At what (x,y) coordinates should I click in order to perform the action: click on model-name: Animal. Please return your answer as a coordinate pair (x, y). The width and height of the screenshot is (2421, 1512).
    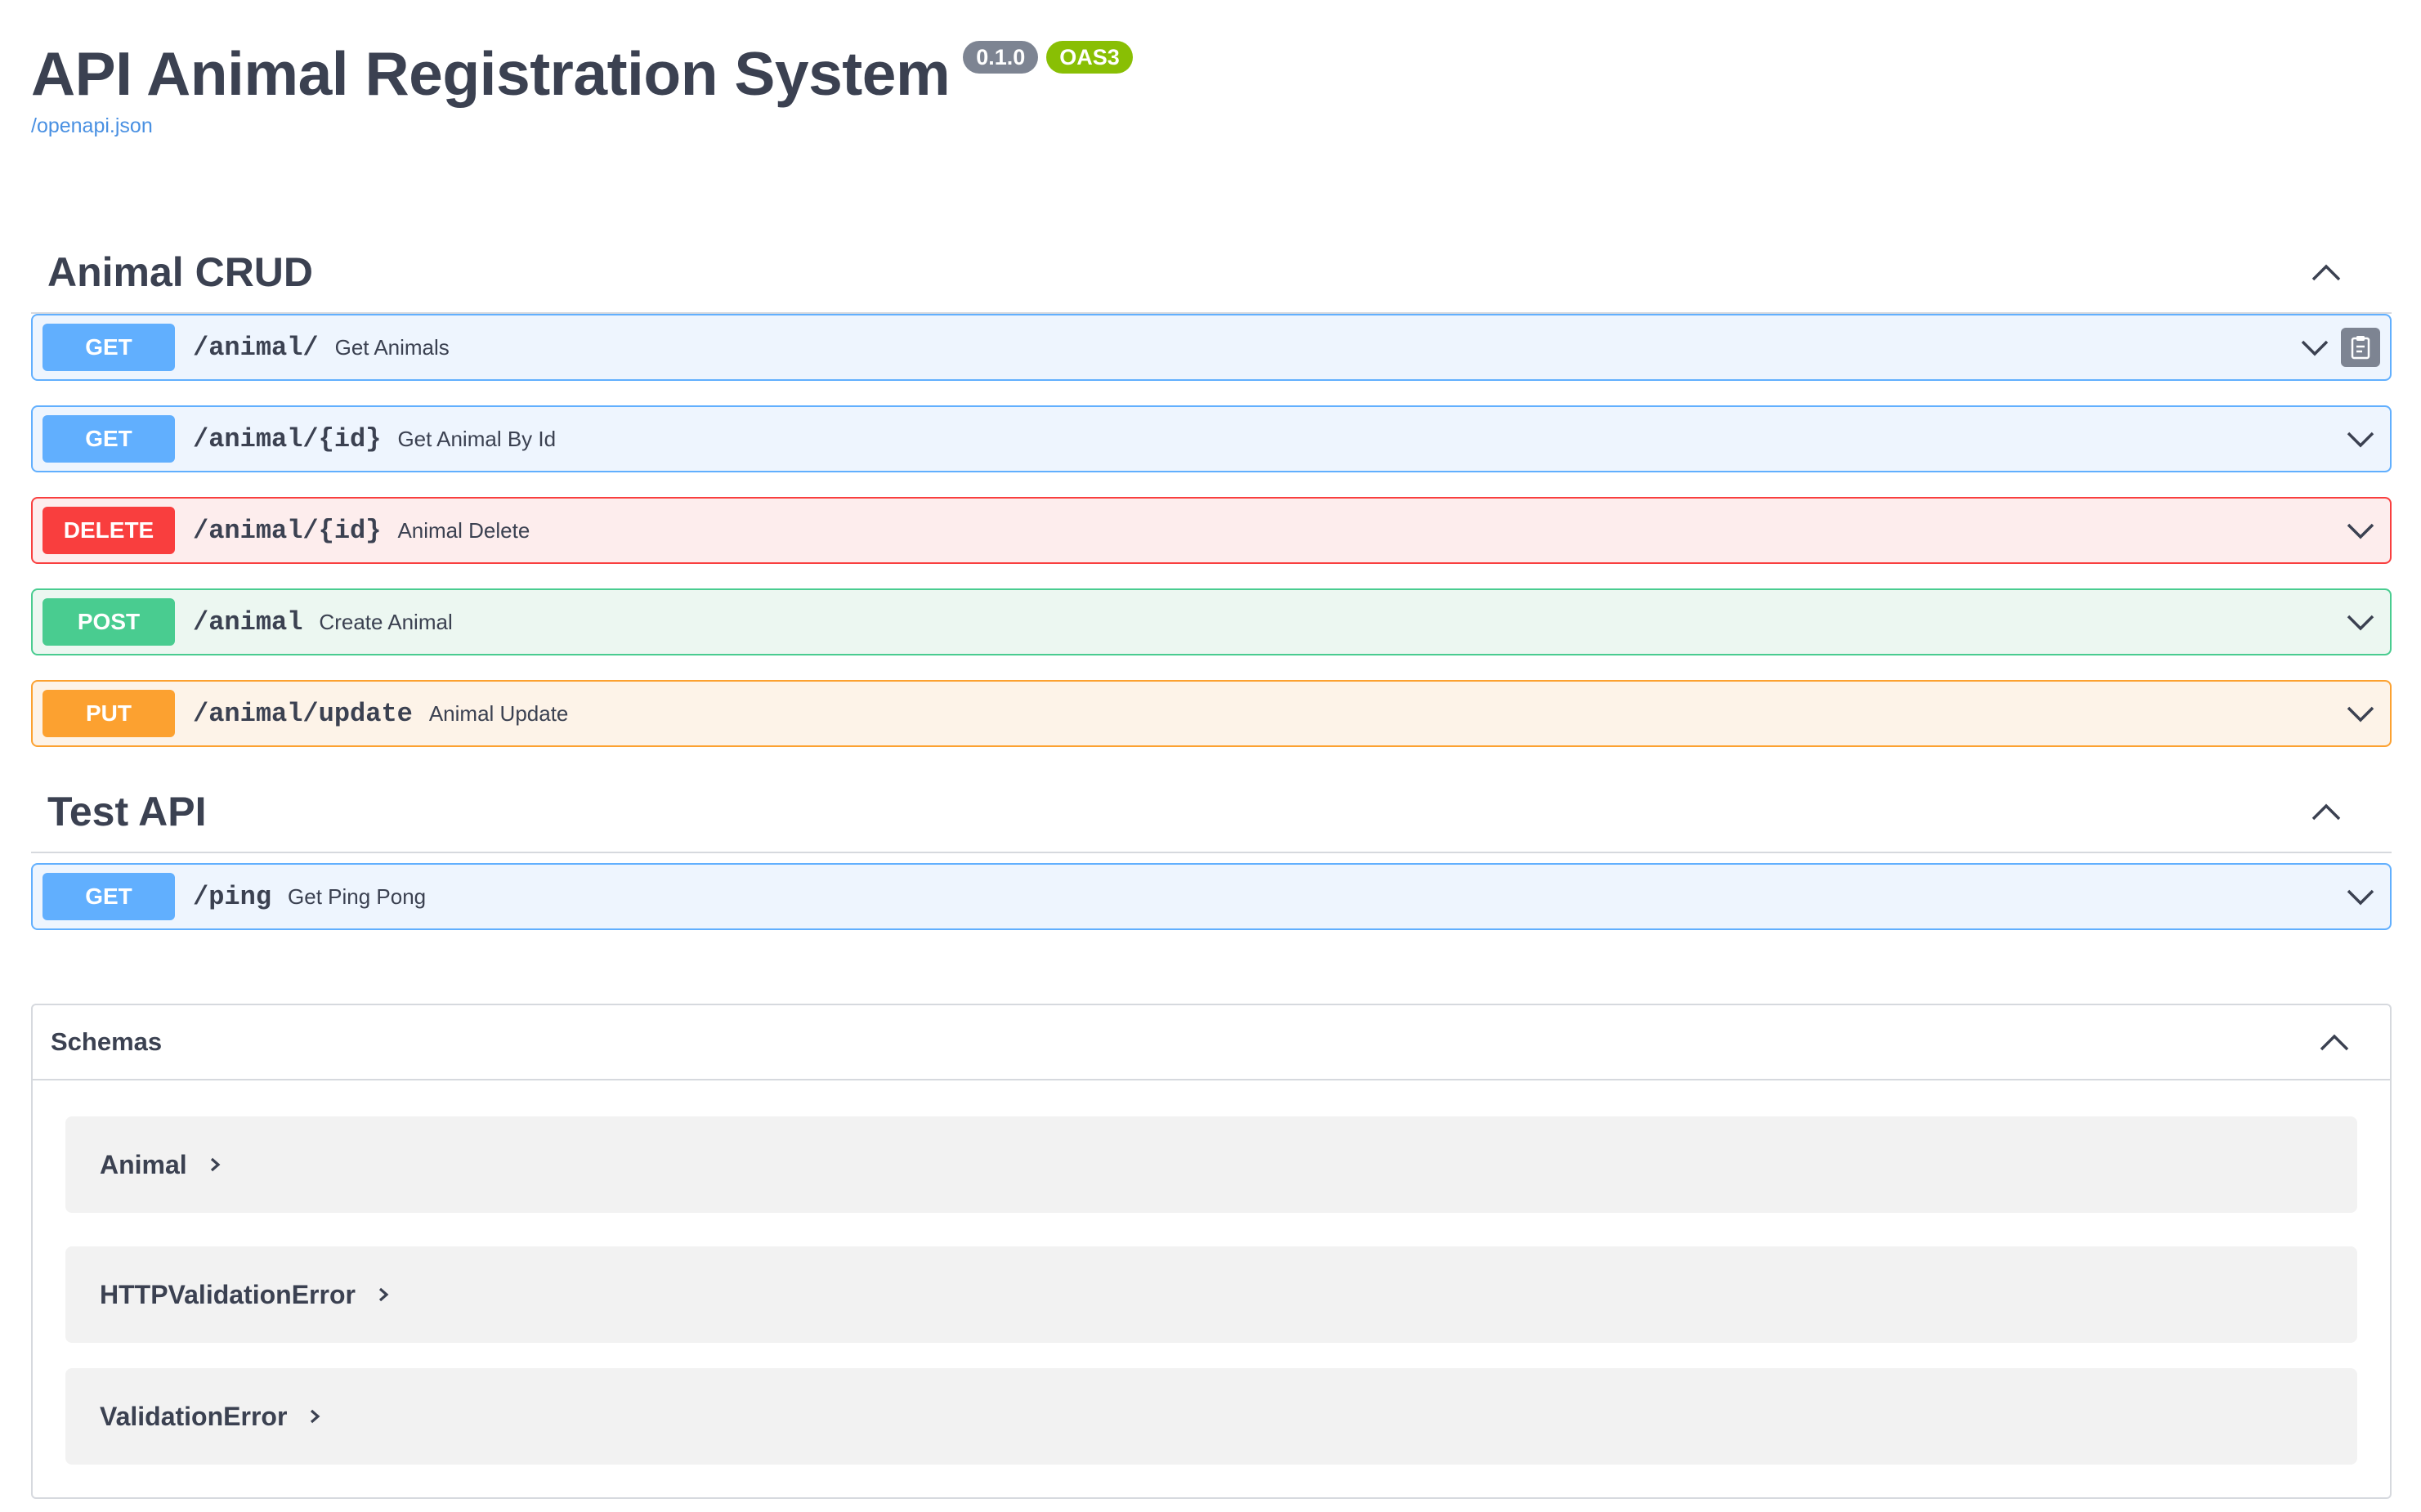
    Looking at the image, I should click on (143, 1164).